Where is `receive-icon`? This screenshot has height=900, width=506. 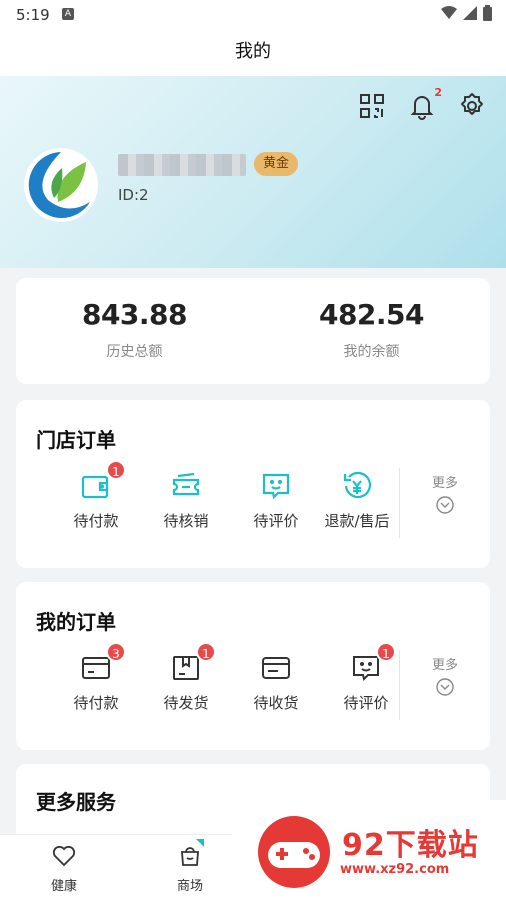
receive-icon is located at coordinates (276, 668).